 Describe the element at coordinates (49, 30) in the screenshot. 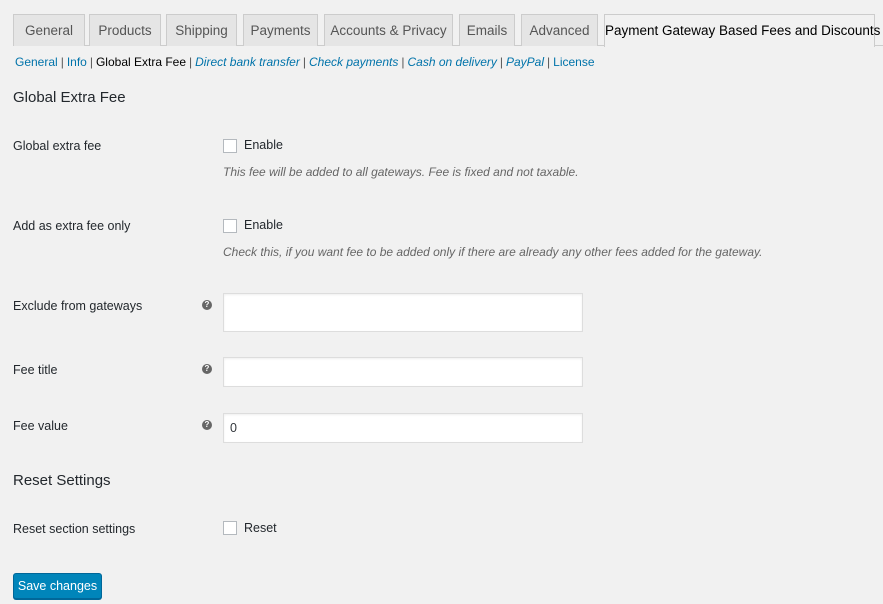

I see `tab-general: General` at that location.